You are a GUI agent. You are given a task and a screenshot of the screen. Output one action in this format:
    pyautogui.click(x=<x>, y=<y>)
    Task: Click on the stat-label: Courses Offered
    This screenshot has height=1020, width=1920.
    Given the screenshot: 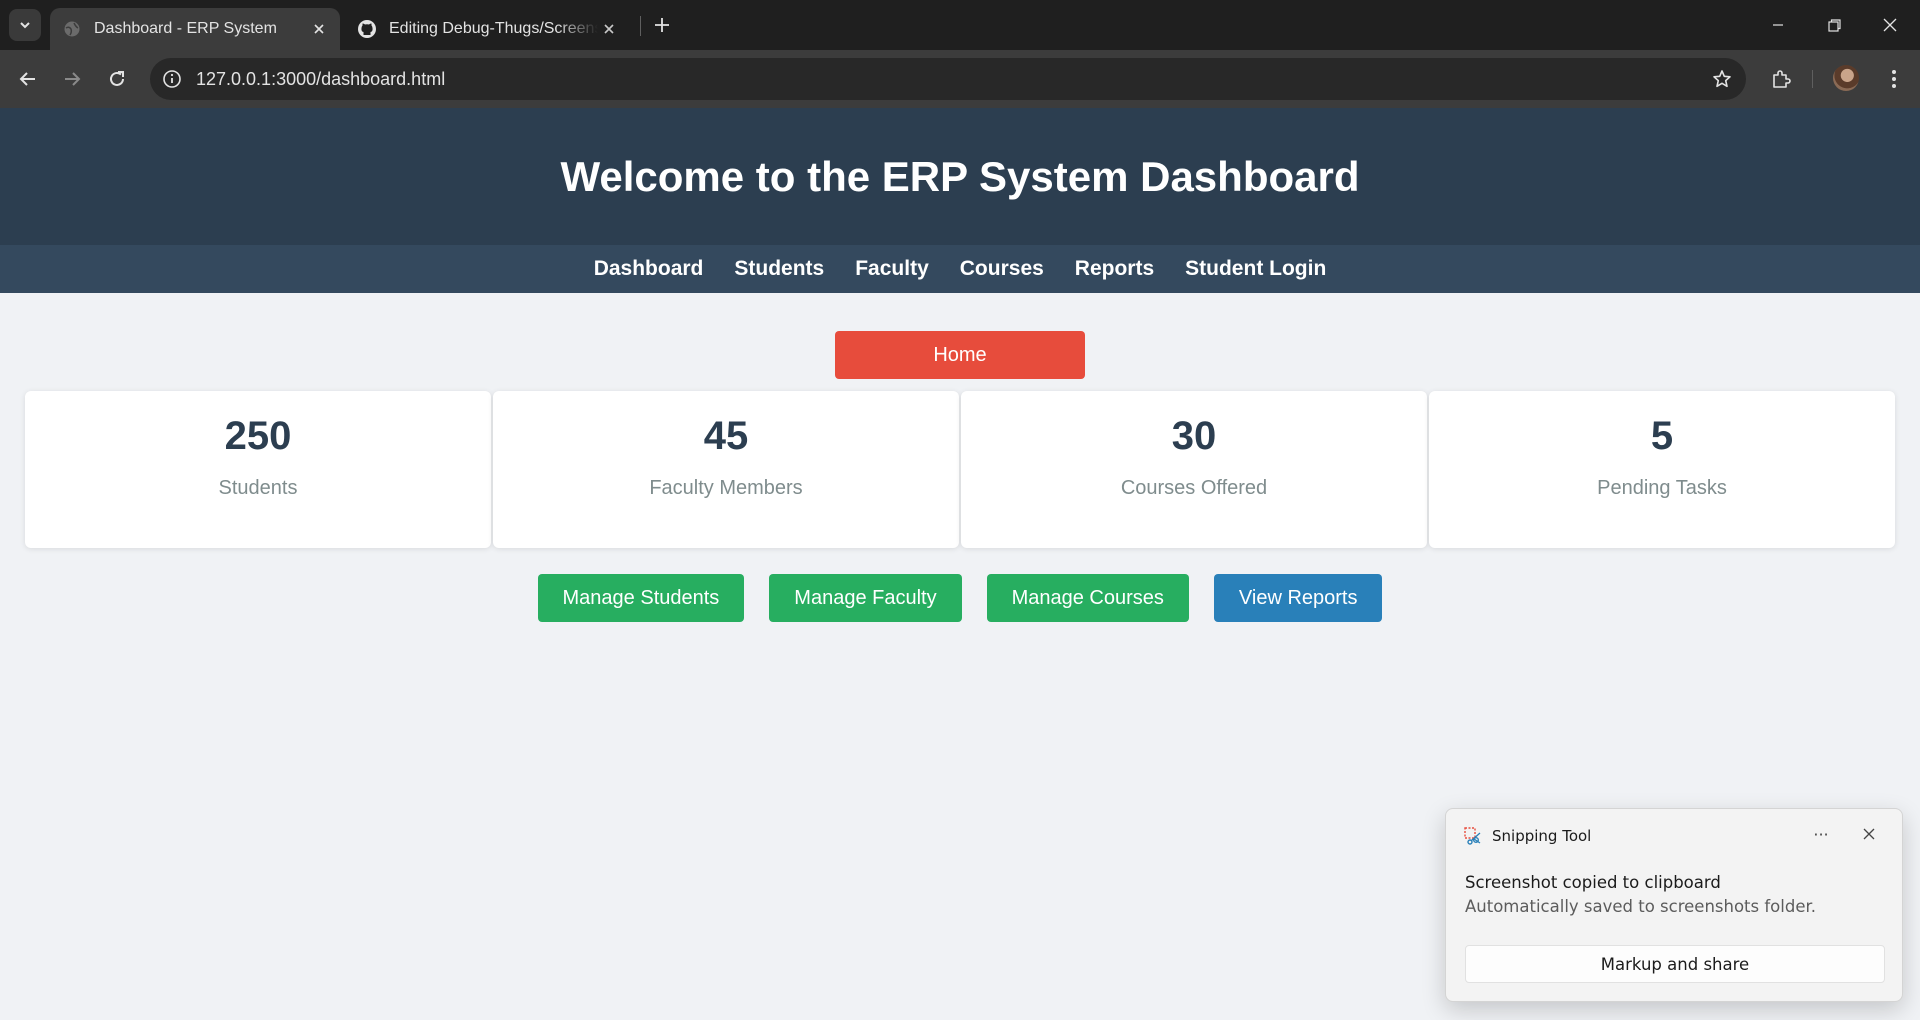 What is the action you would take?
    pyautogui.click(x=1194, y=488)
    